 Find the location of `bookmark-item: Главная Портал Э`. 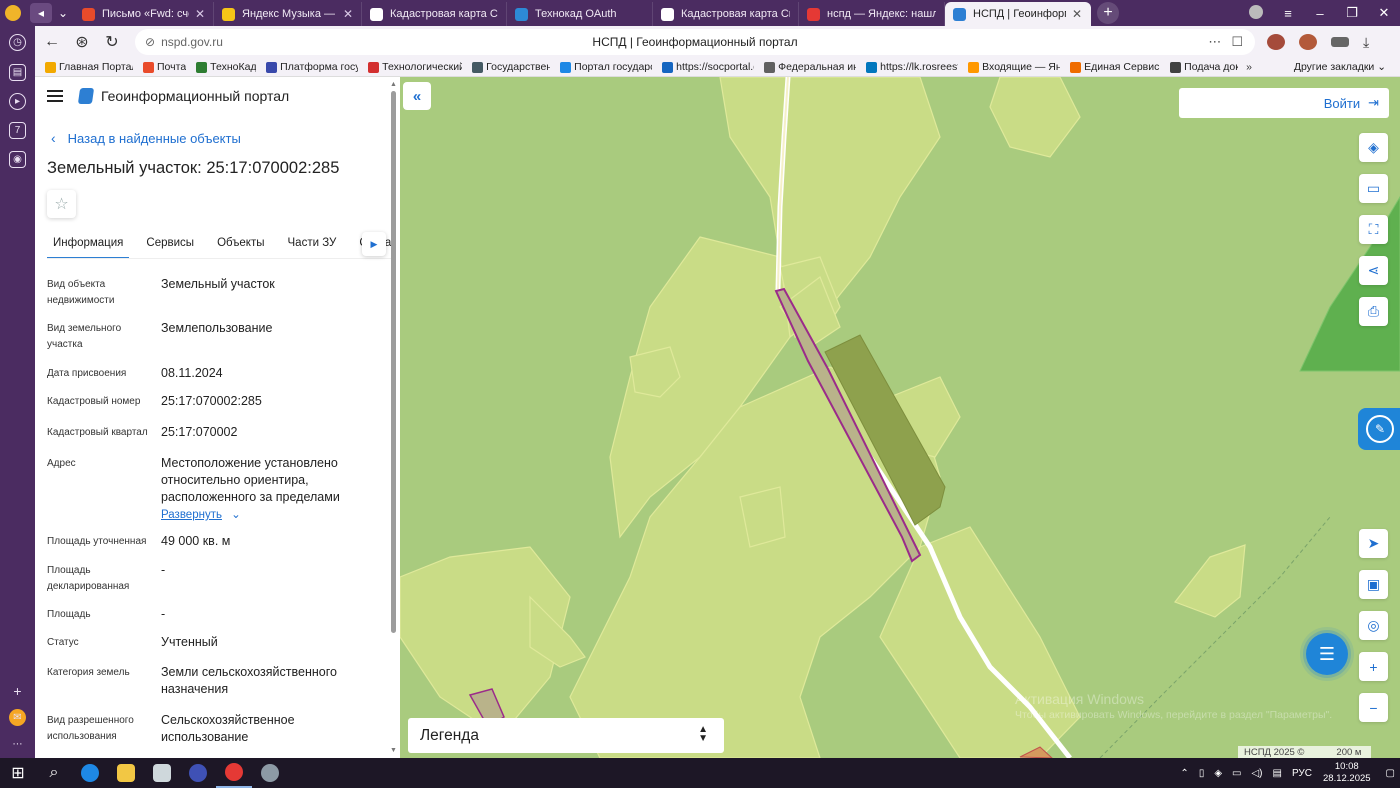

bookmark-item: Главная Портал Э is located at coordinates (89, 67).